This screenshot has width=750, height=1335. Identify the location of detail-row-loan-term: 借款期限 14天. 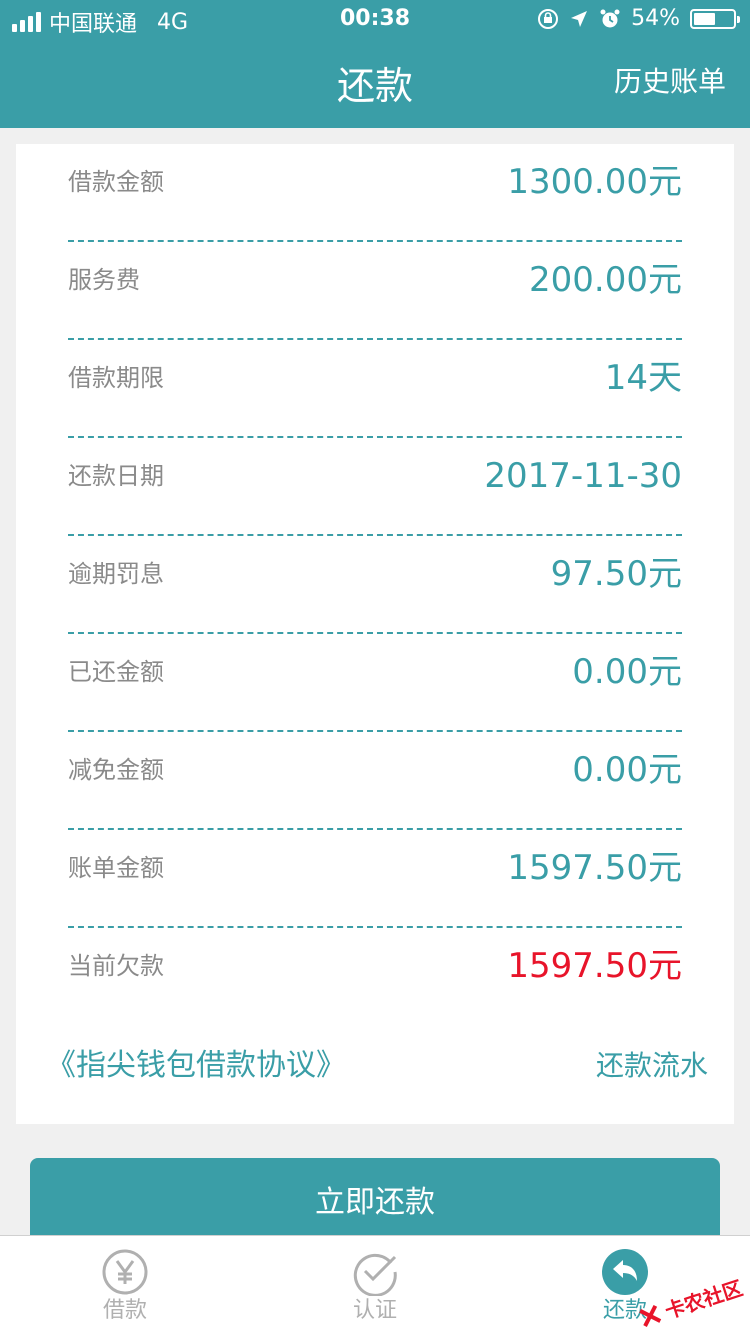
(375, 389).